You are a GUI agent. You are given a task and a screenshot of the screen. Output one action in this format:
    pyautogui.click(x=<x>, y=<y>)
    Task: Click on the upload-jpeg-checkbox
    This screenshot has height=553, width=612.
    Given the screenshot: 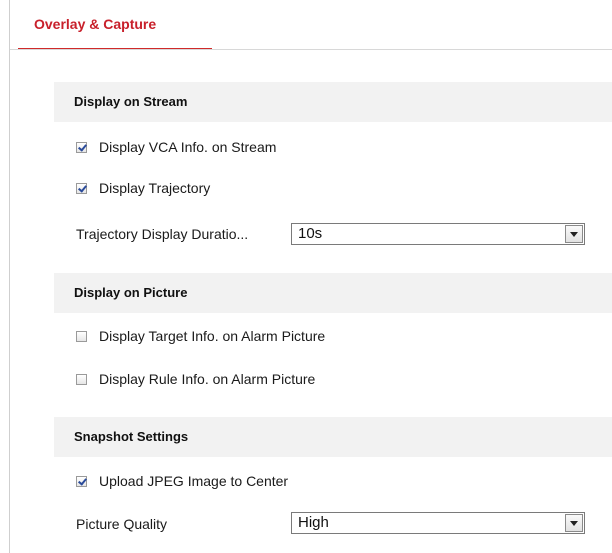 What is the action you would take?
    pyautogui.click(x=81, y=481)
    